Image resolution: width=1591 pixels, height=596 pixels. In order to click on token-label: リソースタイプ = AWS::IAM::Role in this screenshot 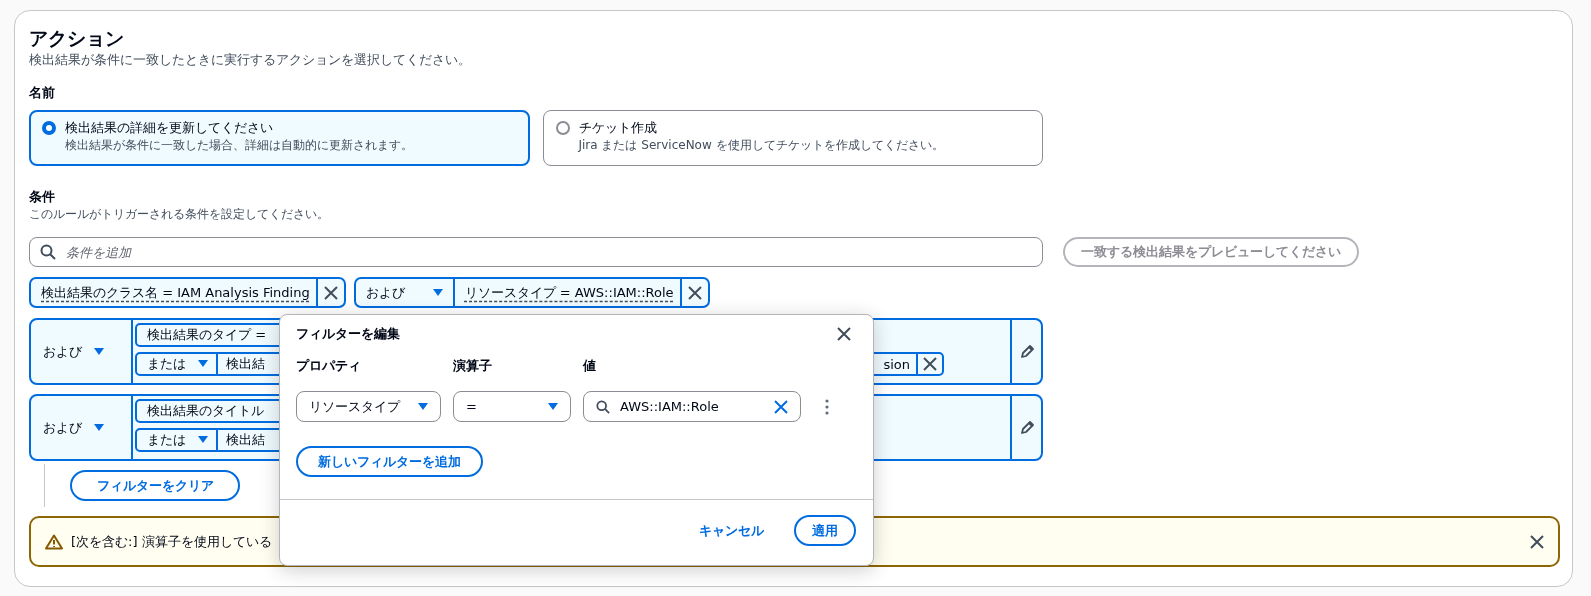, I will do `click(567, 292)`.